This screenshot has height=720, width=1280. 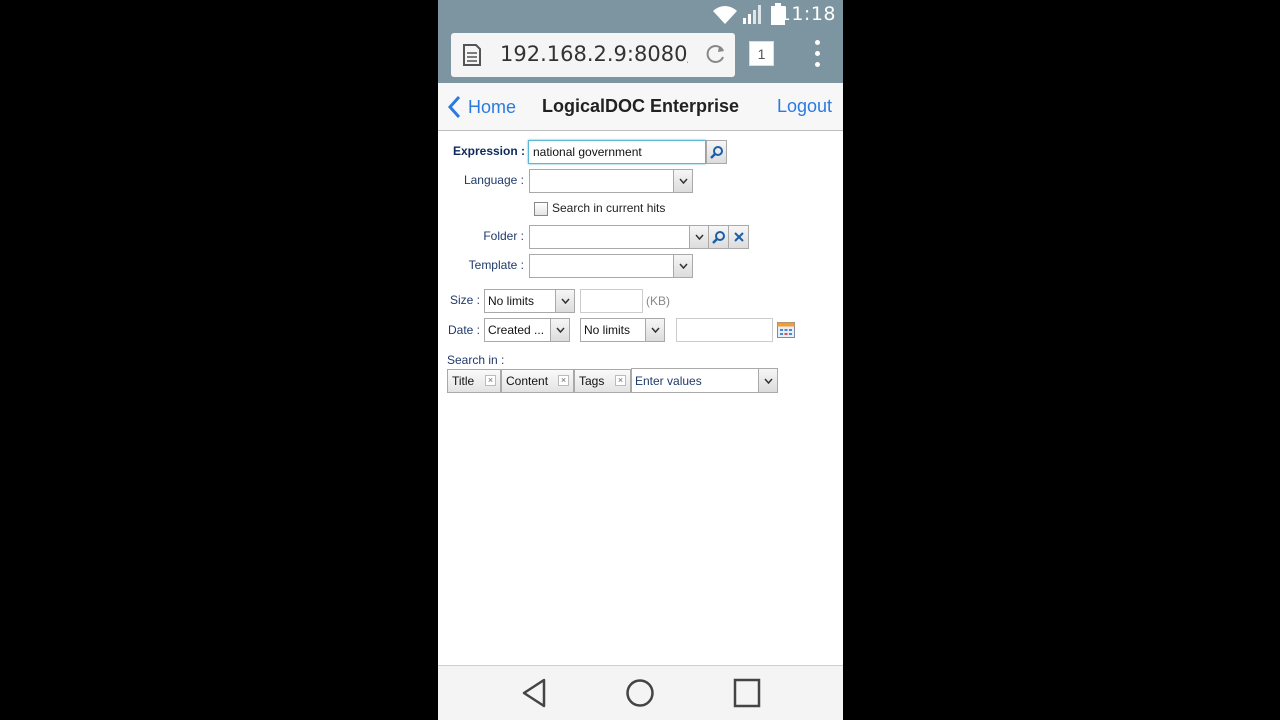 What do you see at coordinates (592, 381) in the screenshot?
I see `chip-label: Tags` at bounding box center [592, 381].